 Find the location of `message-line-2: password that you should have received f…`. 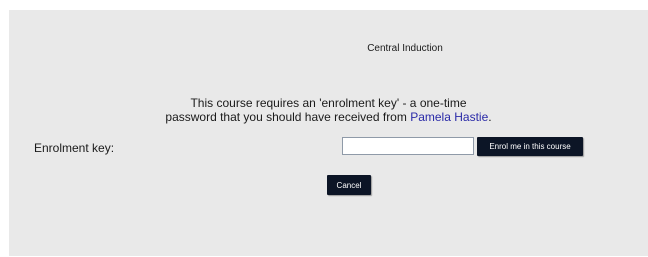

message-line-2: password that you should have received f… is located at coordinates (328, 117).